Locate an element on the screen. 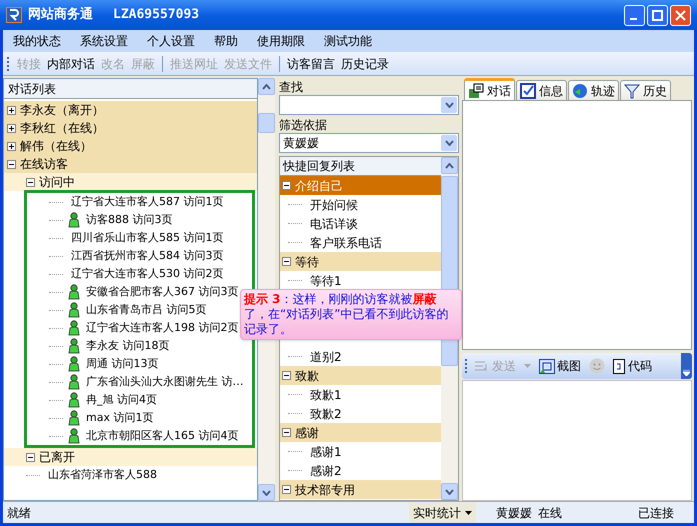 This screenshot has width=697, height=526. visitor-label: 安徽省合肥市客人367 访问3页 is located at coordinates (162, 292).